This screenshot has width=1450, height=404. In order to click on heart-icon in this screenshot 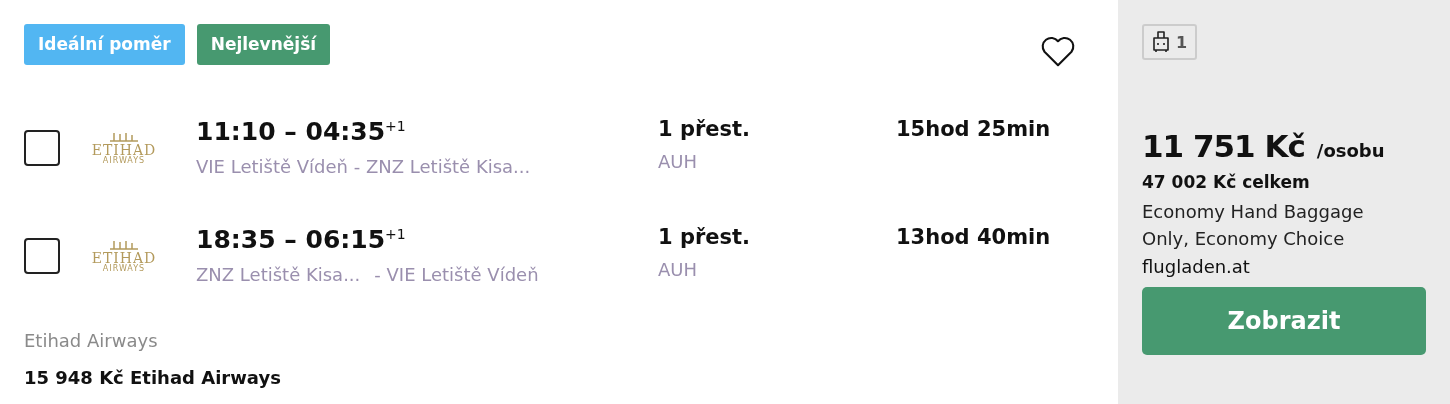, I will do `click(1058, 51)`.